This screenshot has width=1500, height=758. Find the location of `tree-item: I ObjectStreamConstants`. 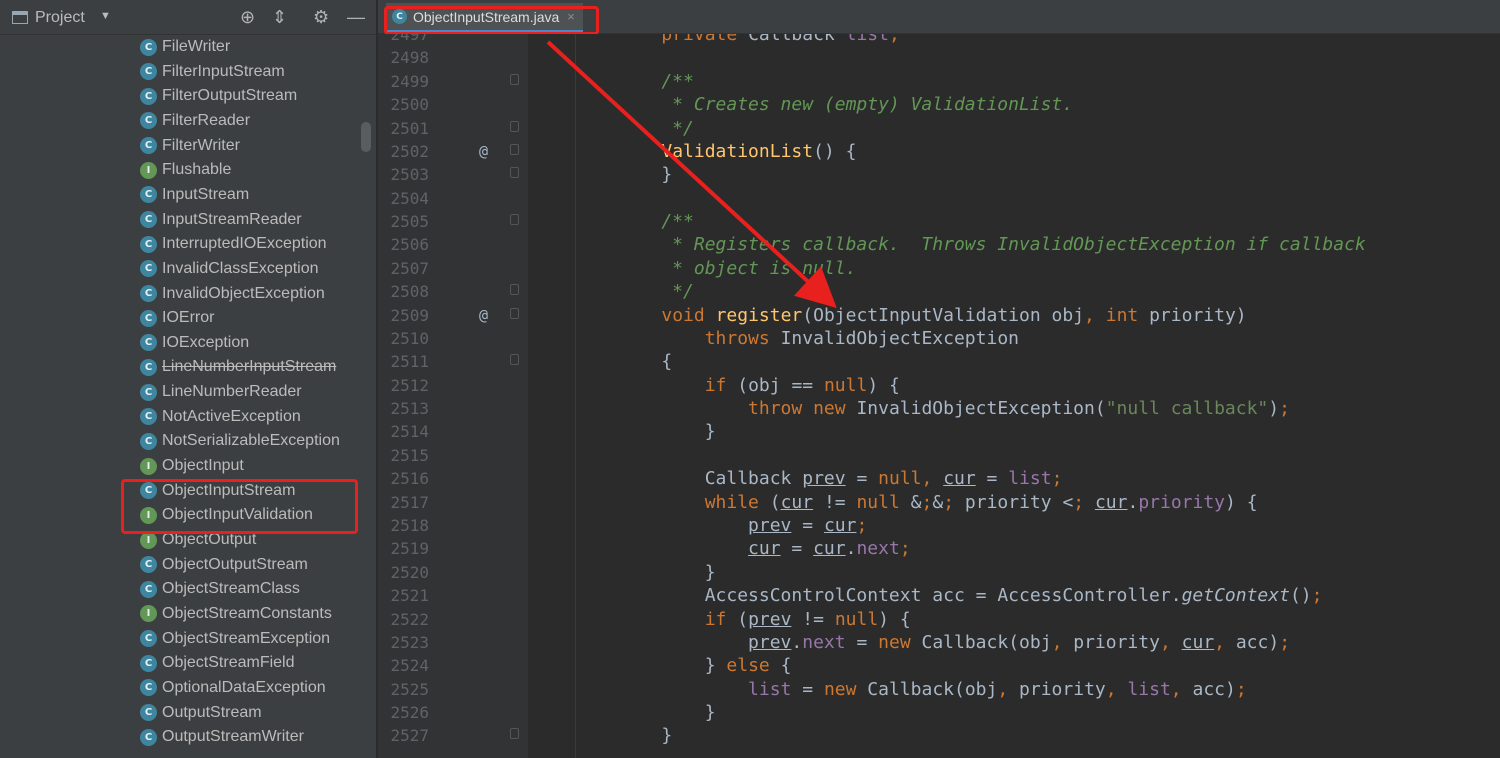

tree-item: I ObjectStreamConstants is located at coordinates (236, 614).